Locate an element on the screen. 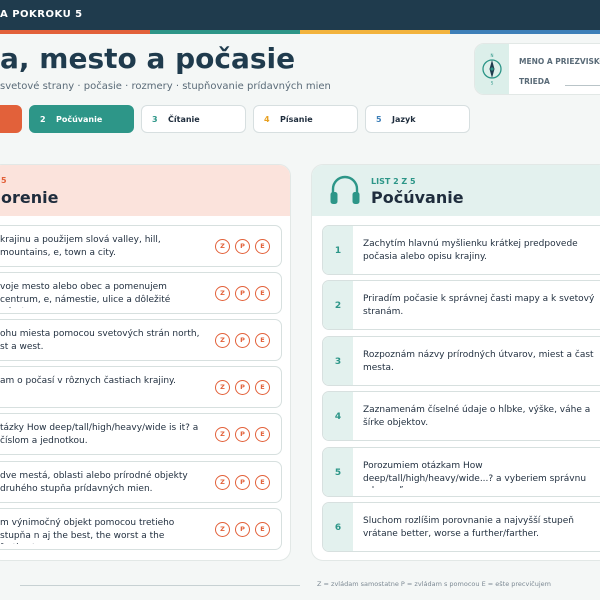 This screenshot has height=600, width=600. objective-number-label: 2 is located at coordinates (338, 306).